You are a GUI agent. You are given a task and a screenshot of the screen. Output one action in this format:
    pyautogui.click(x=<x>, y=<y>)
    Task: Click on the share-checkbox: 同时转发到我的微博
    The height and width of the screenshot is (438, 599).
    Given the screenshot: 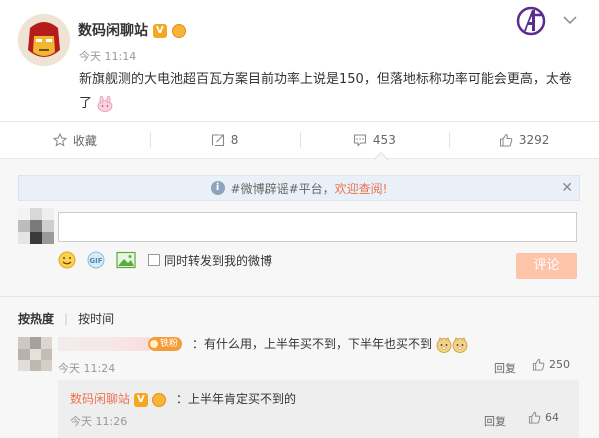 What is the action you would take?
    pyautogui.click(x=210, y=260)
    